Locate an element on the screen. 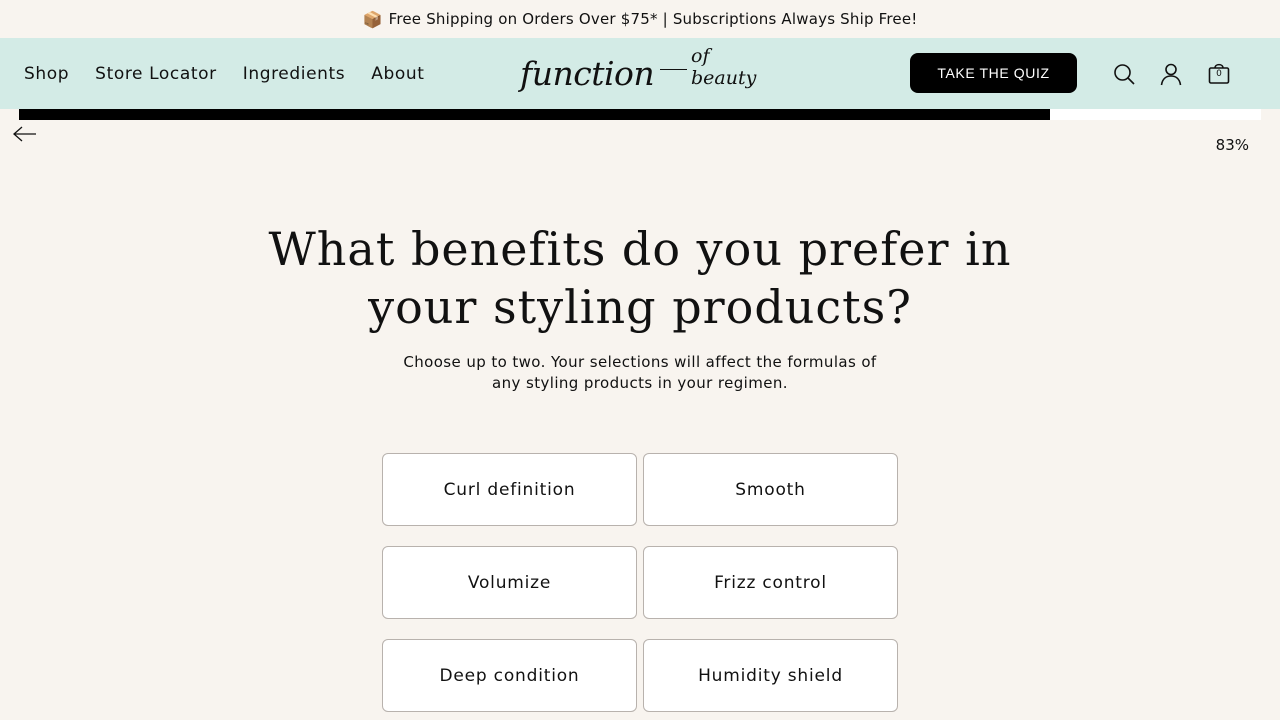 This screenshot has height=720, width=1280. nav-store-locator: Store Locator is located at coordinates (156, 74).